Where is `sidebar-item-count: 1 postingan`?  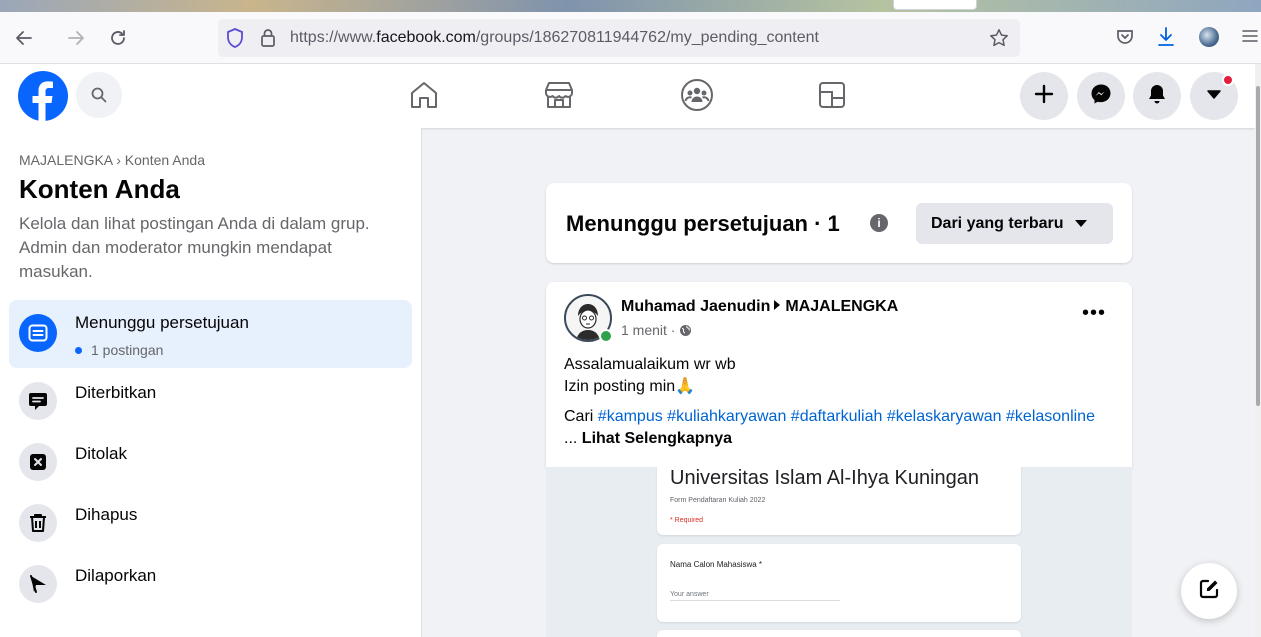
sidebar-item-count: 1 postingan is located at coordinates (119, 350).